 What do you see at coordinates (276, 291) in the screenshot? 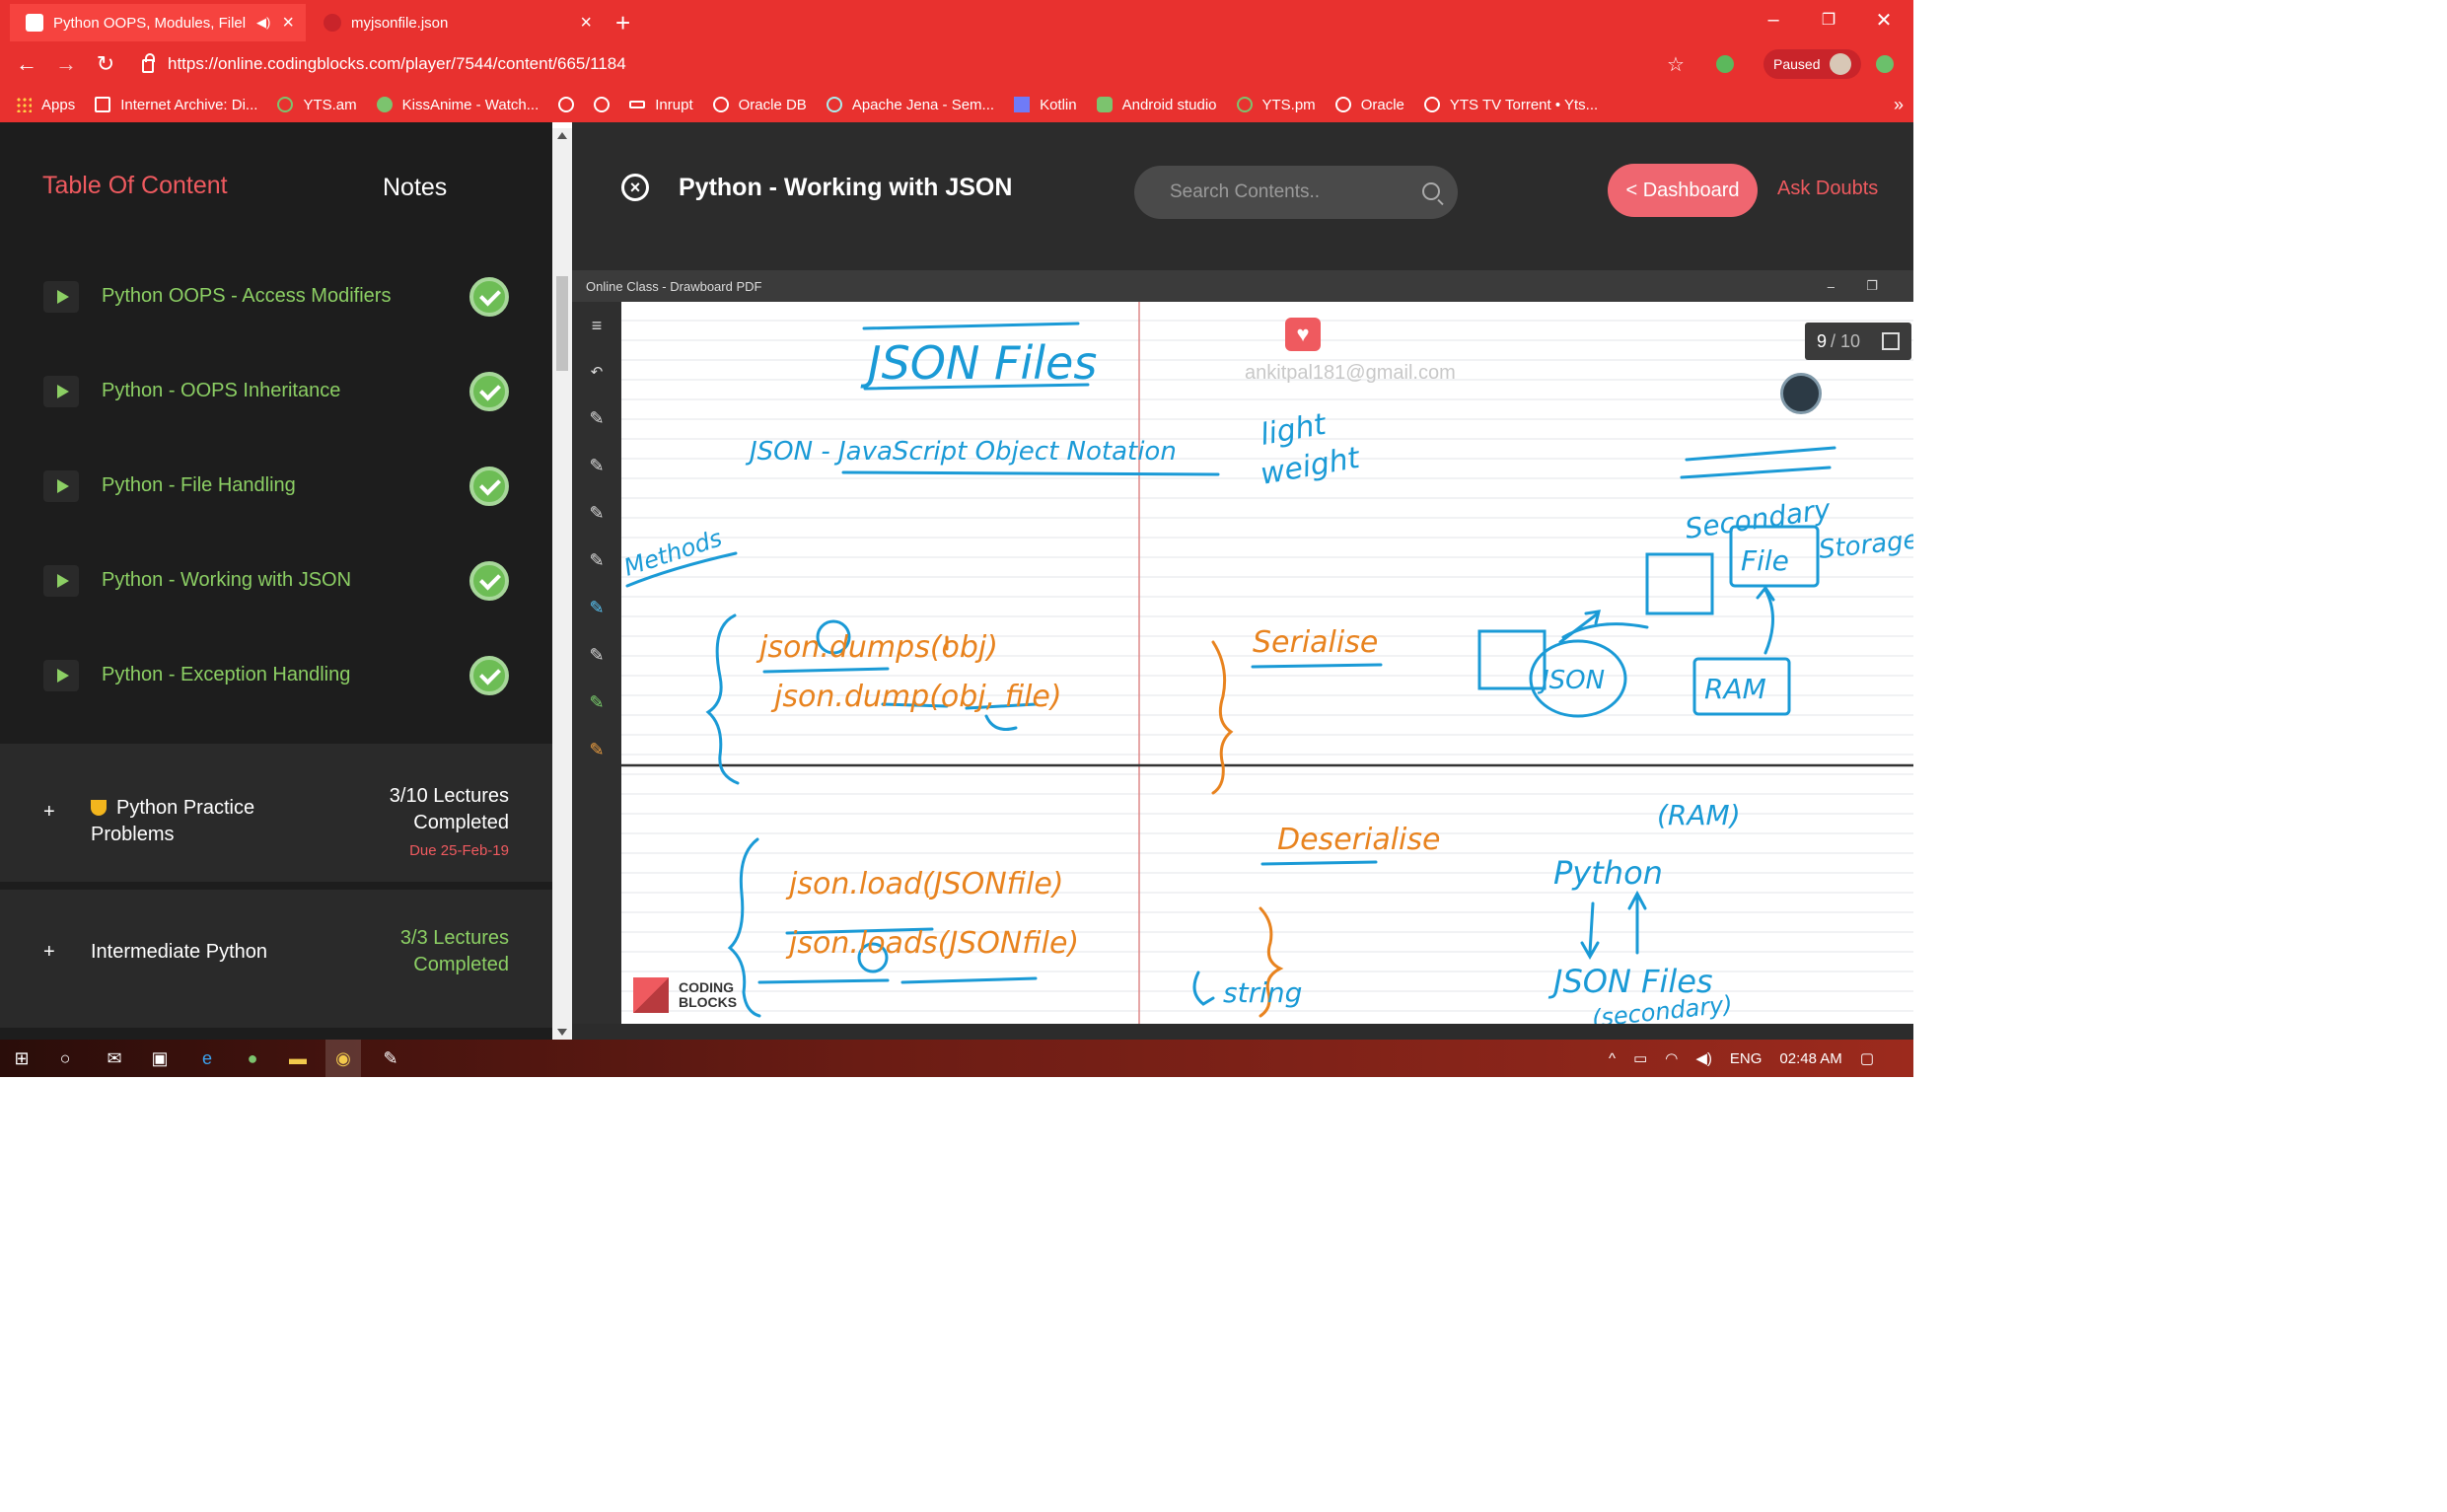
I see `lesson-item: Python OOPS - Access Modifiers` at bounding box center [276, 291].